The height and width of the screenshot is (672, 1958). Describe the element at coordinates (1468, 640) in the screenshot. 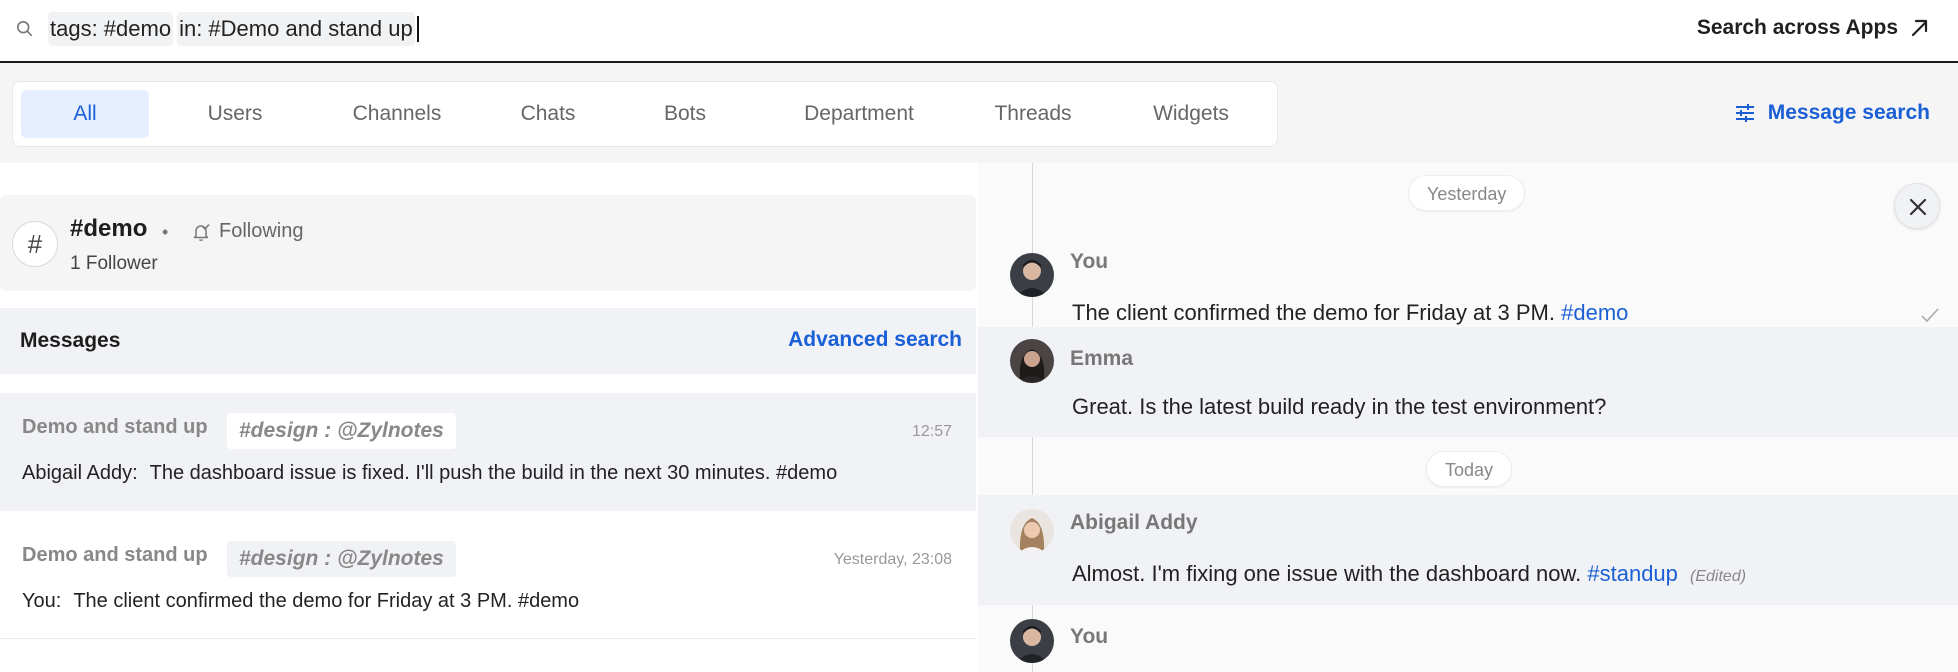

I see `thread-message: You` at that location.